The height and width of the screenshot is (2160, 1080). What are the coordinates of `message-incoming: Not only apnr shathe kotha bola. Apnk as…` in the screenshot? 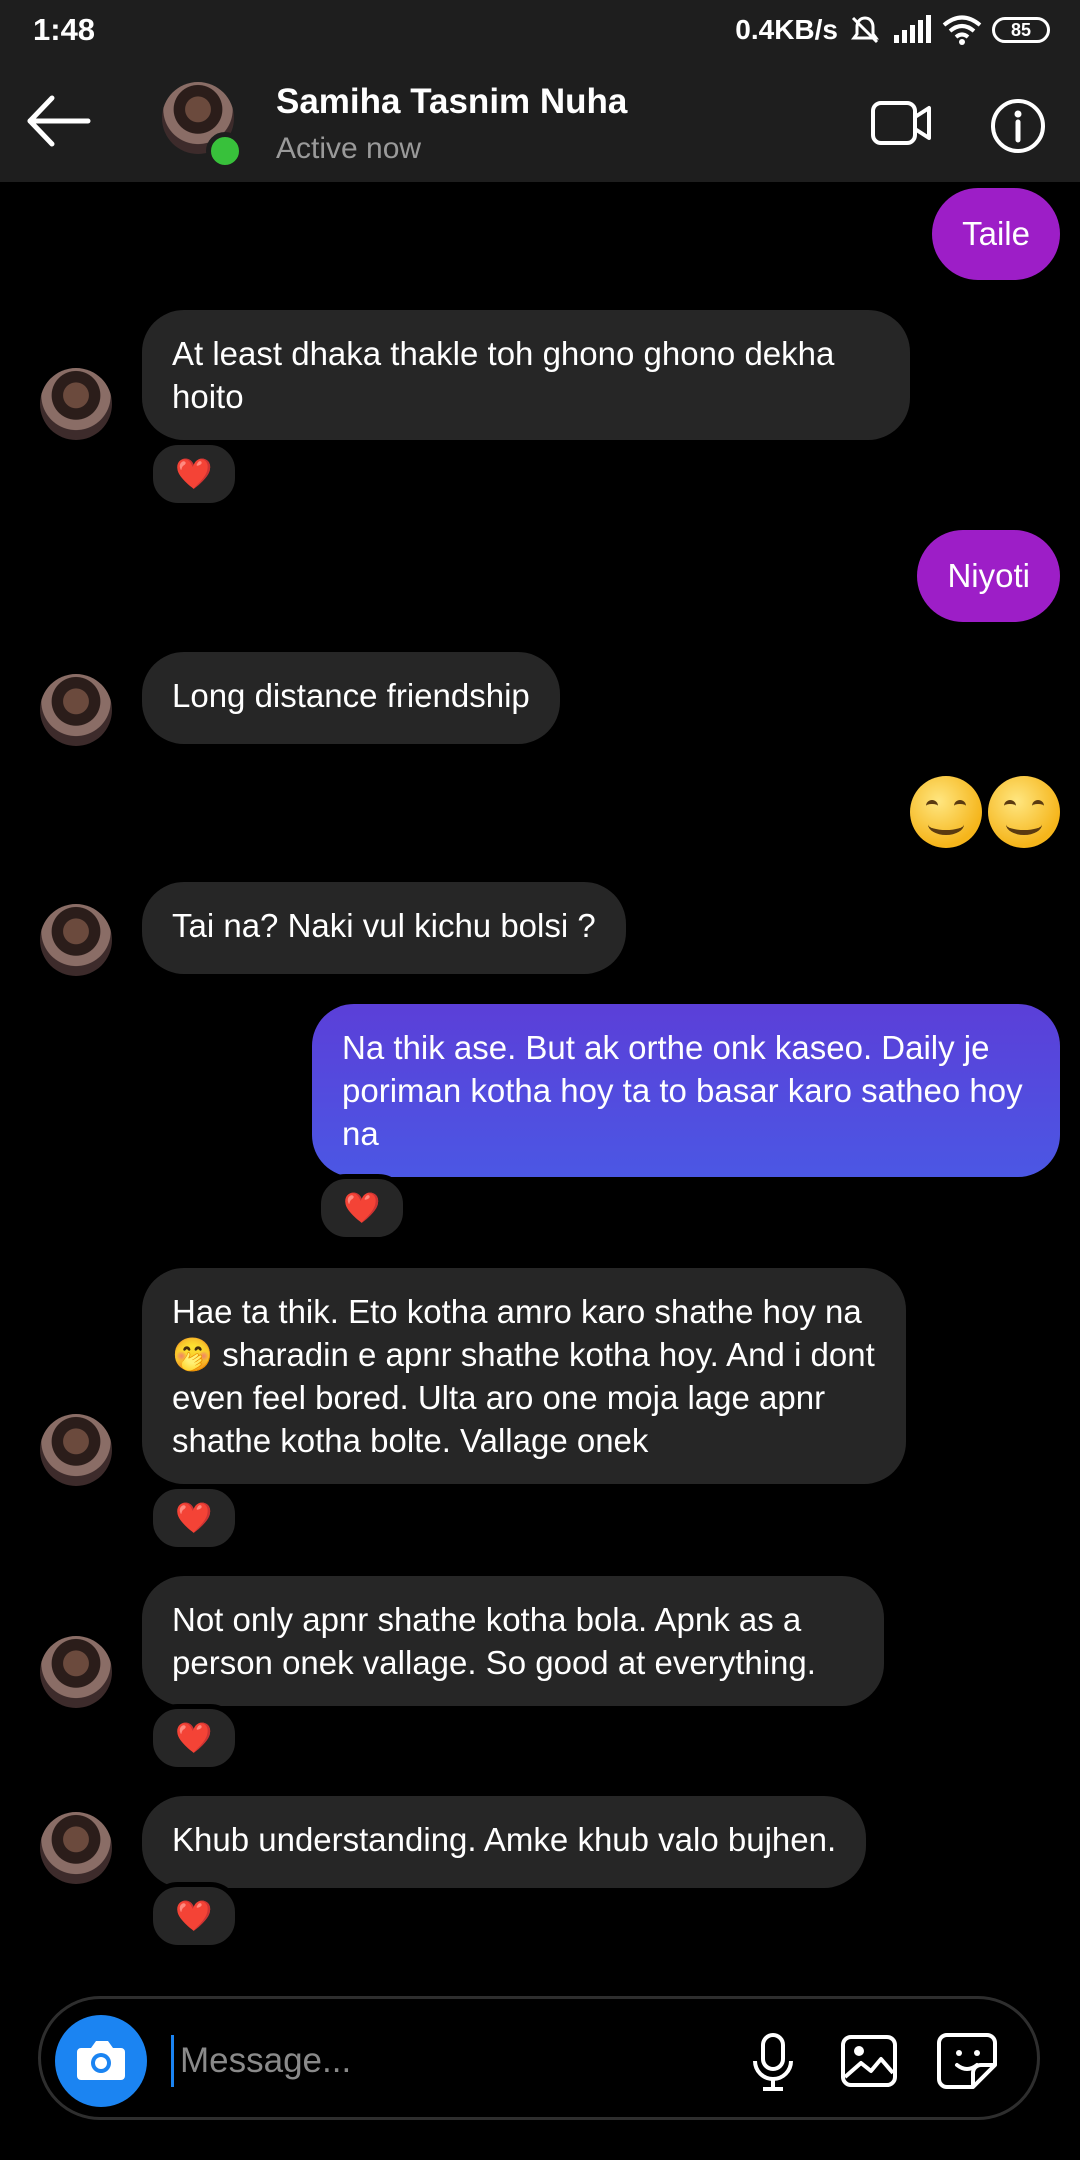 It's located at (513, 1641).